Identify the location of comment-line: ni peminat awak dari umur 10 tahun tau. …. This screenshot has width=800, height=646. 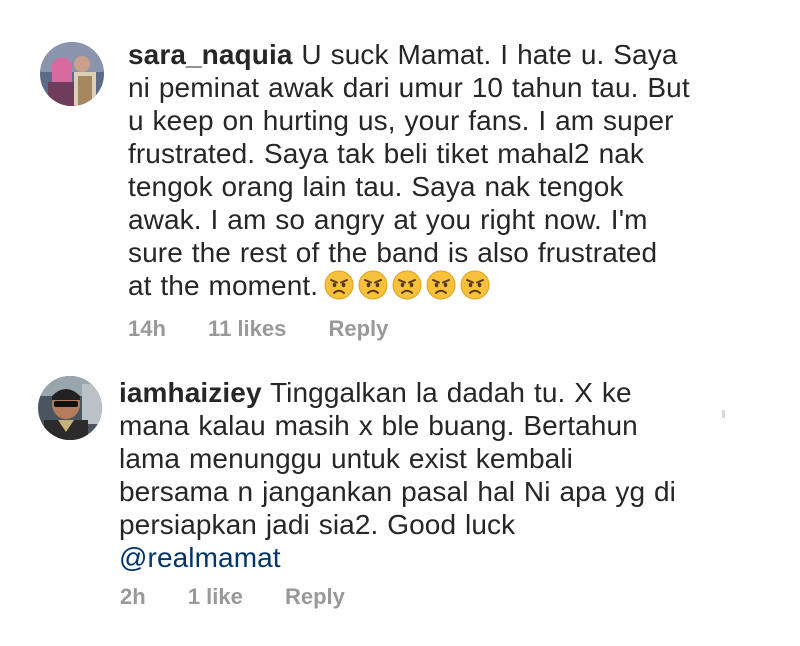
(409, 87).